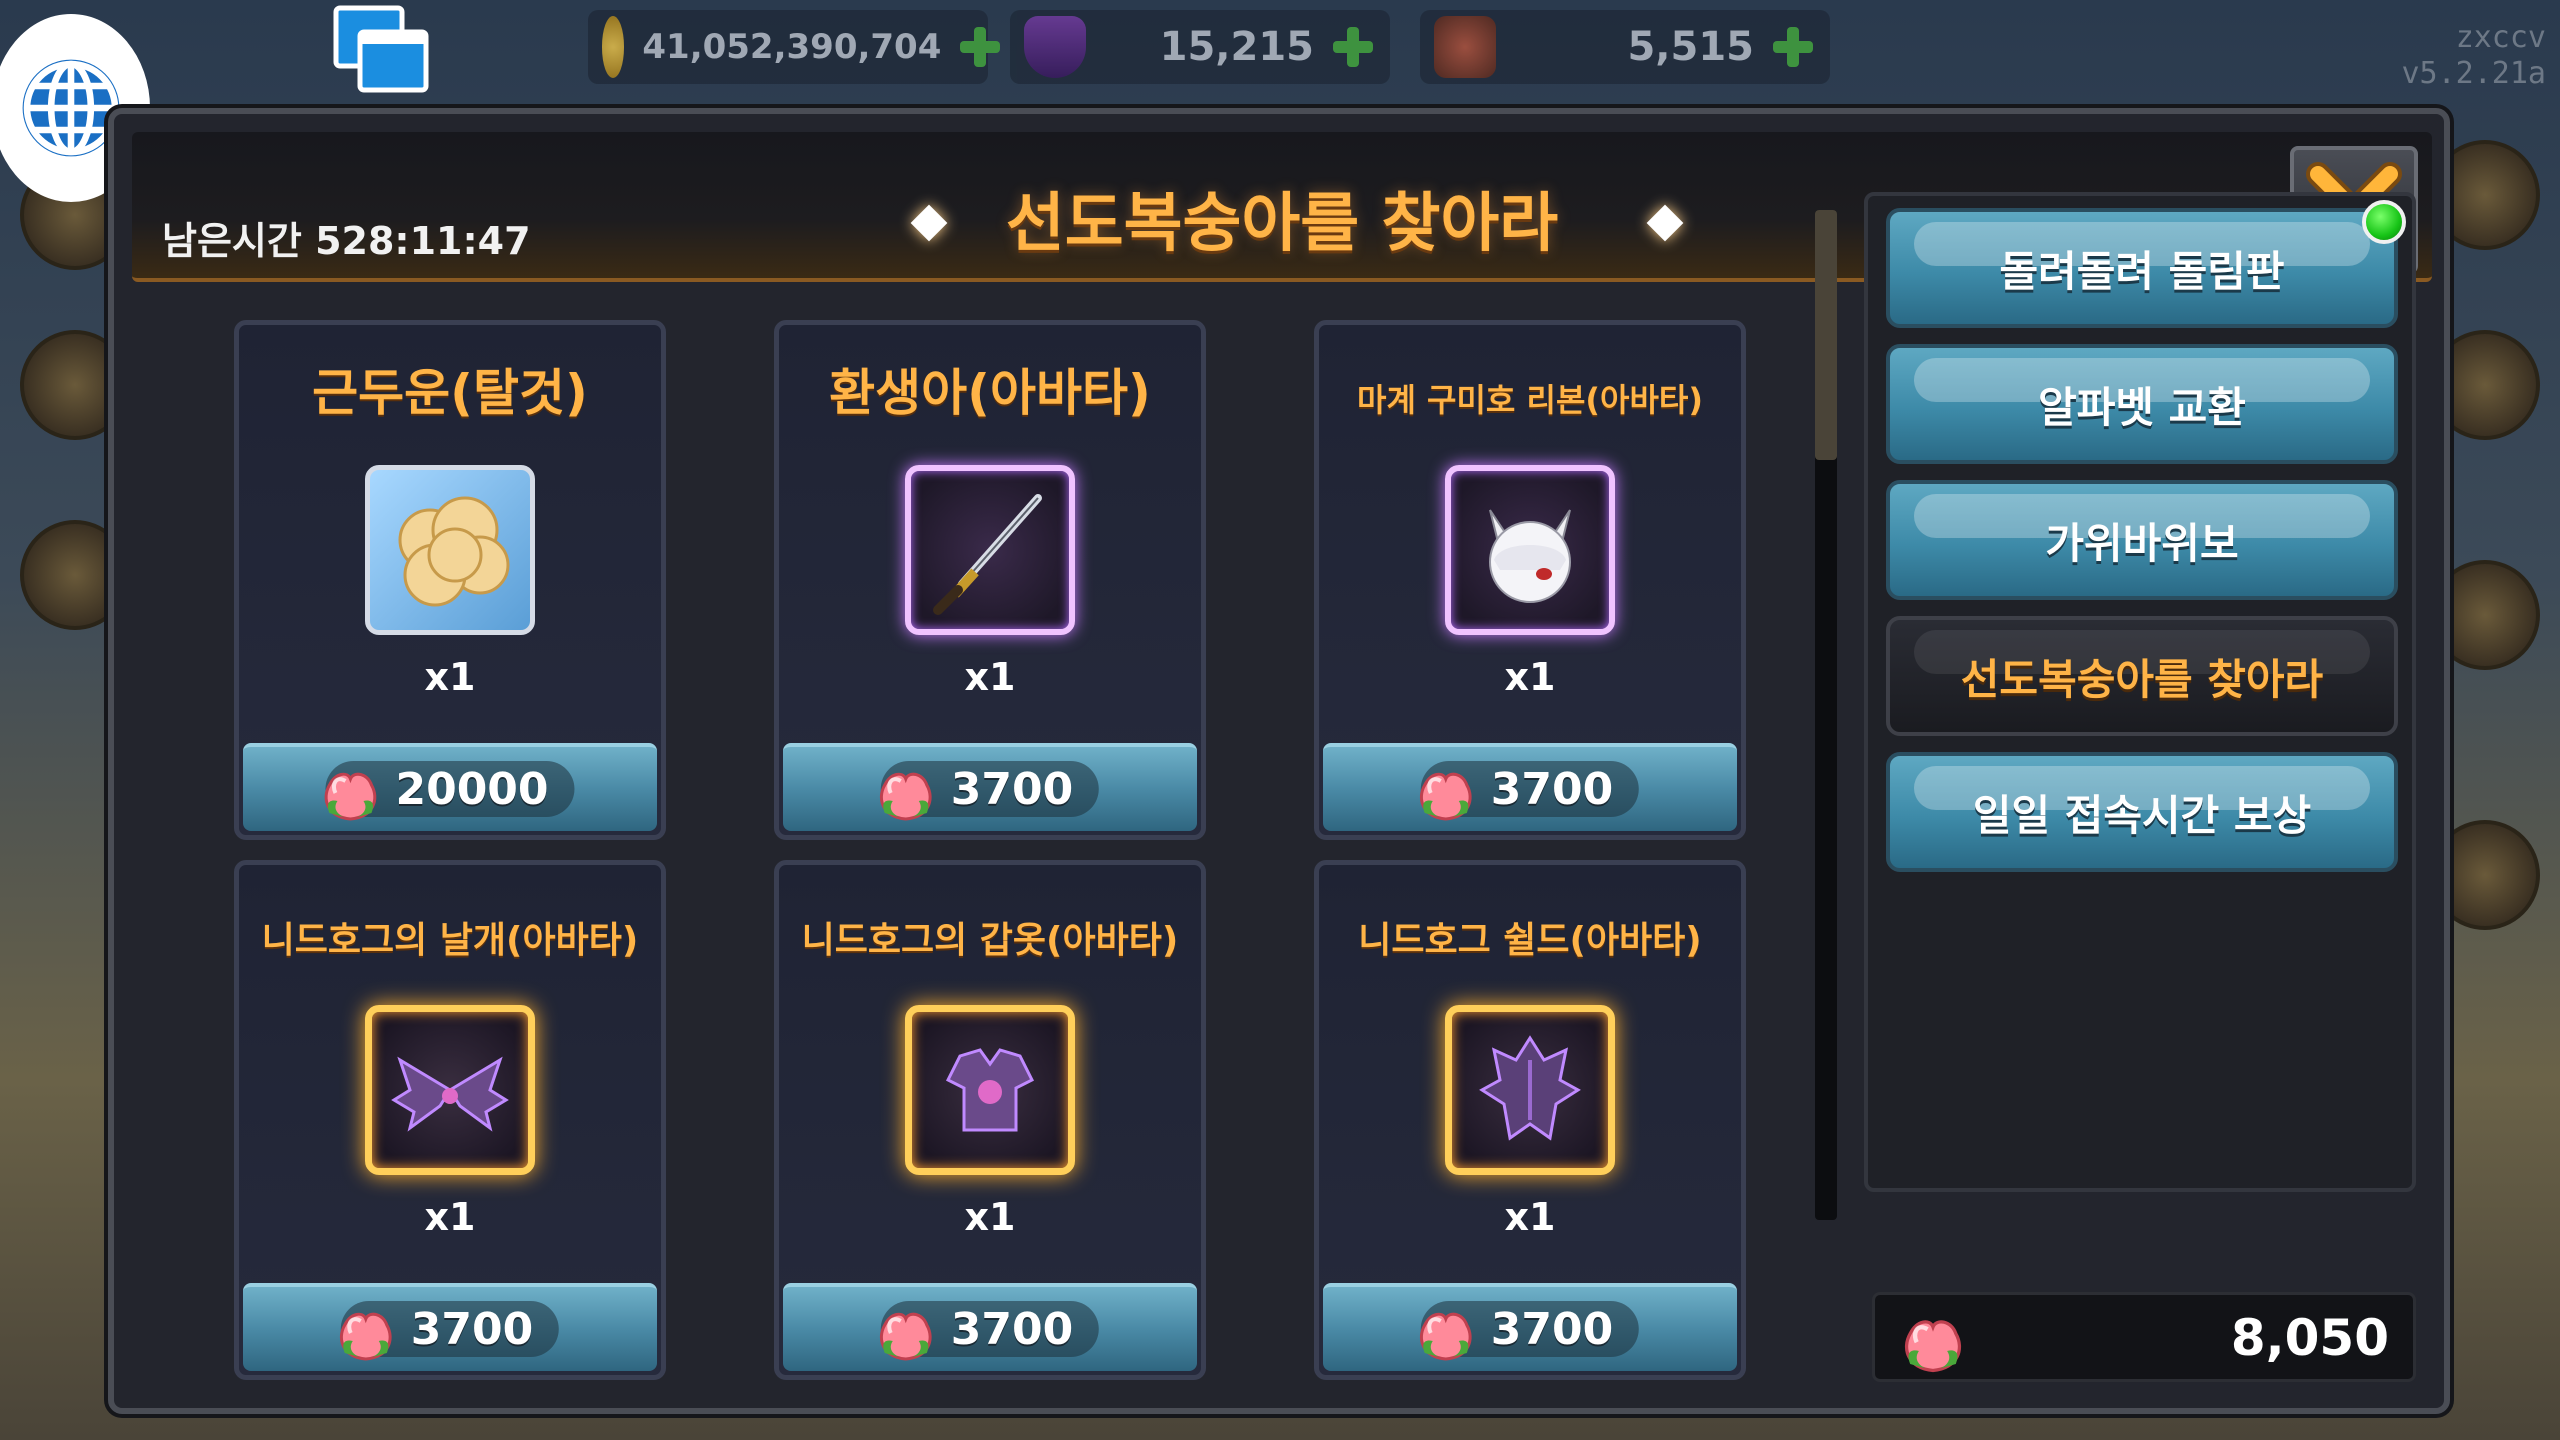  What do you see at coordinates (2142, 543) in the screenshot?
I see `menu-label: 가위바위보` at bounding box center [2142, 543].